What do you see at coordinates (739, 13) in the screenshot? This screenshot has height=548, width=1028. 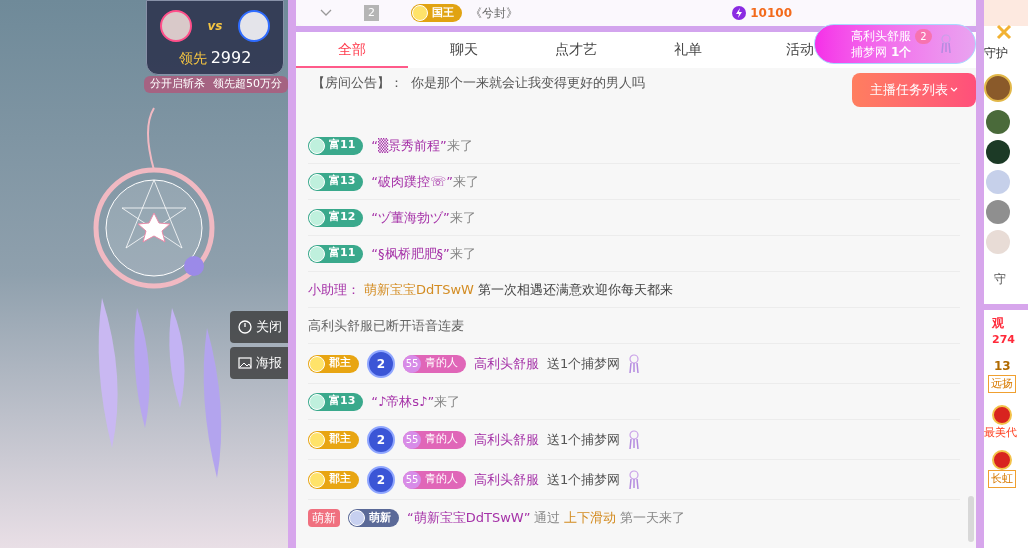 I see `lightning-icon` at bounding box center [739, 13].